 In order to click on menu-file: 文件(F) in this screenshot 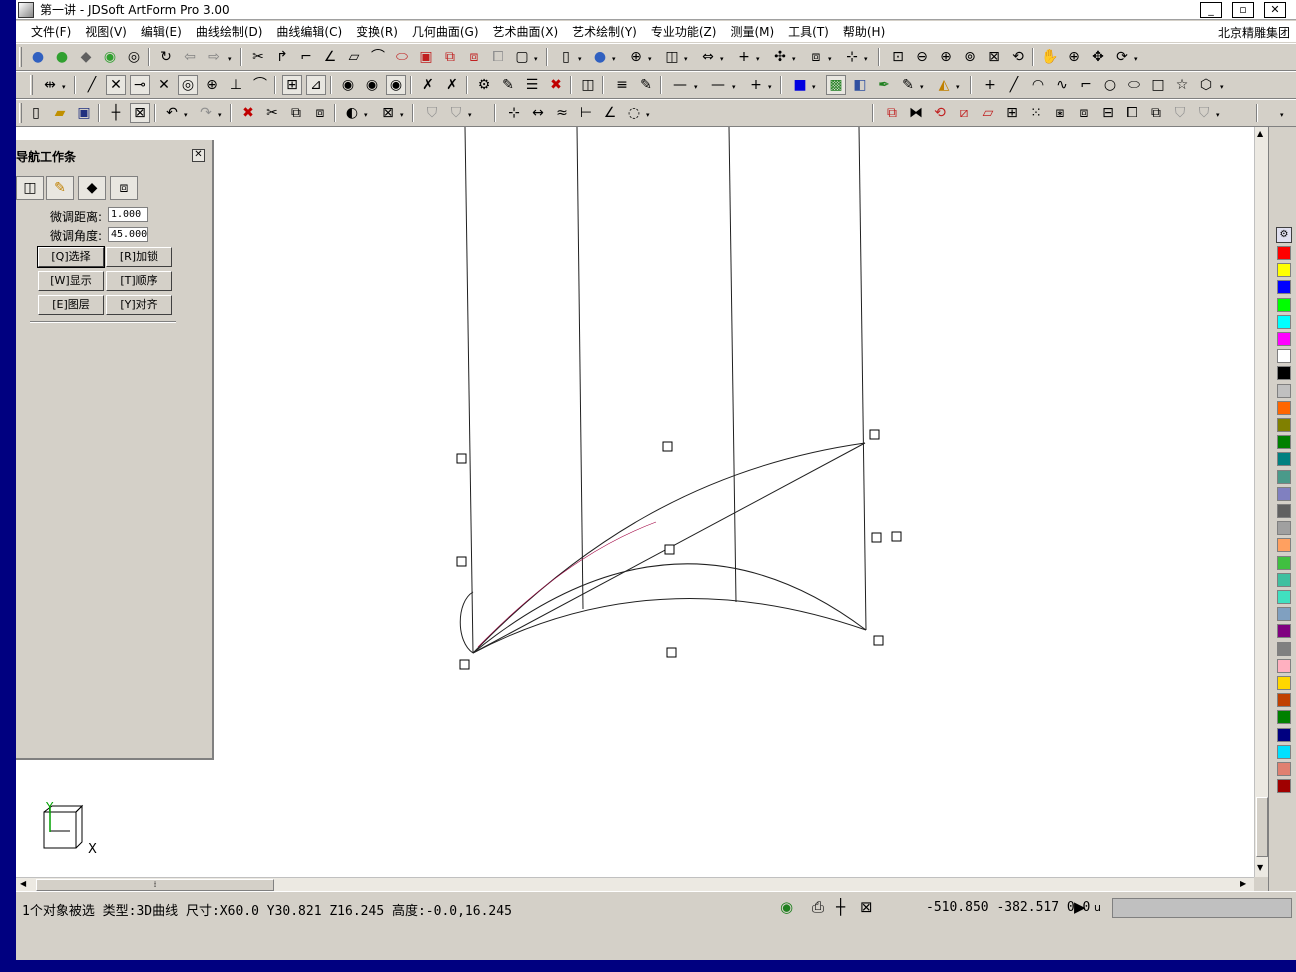, I will do `click(51, 31)`.